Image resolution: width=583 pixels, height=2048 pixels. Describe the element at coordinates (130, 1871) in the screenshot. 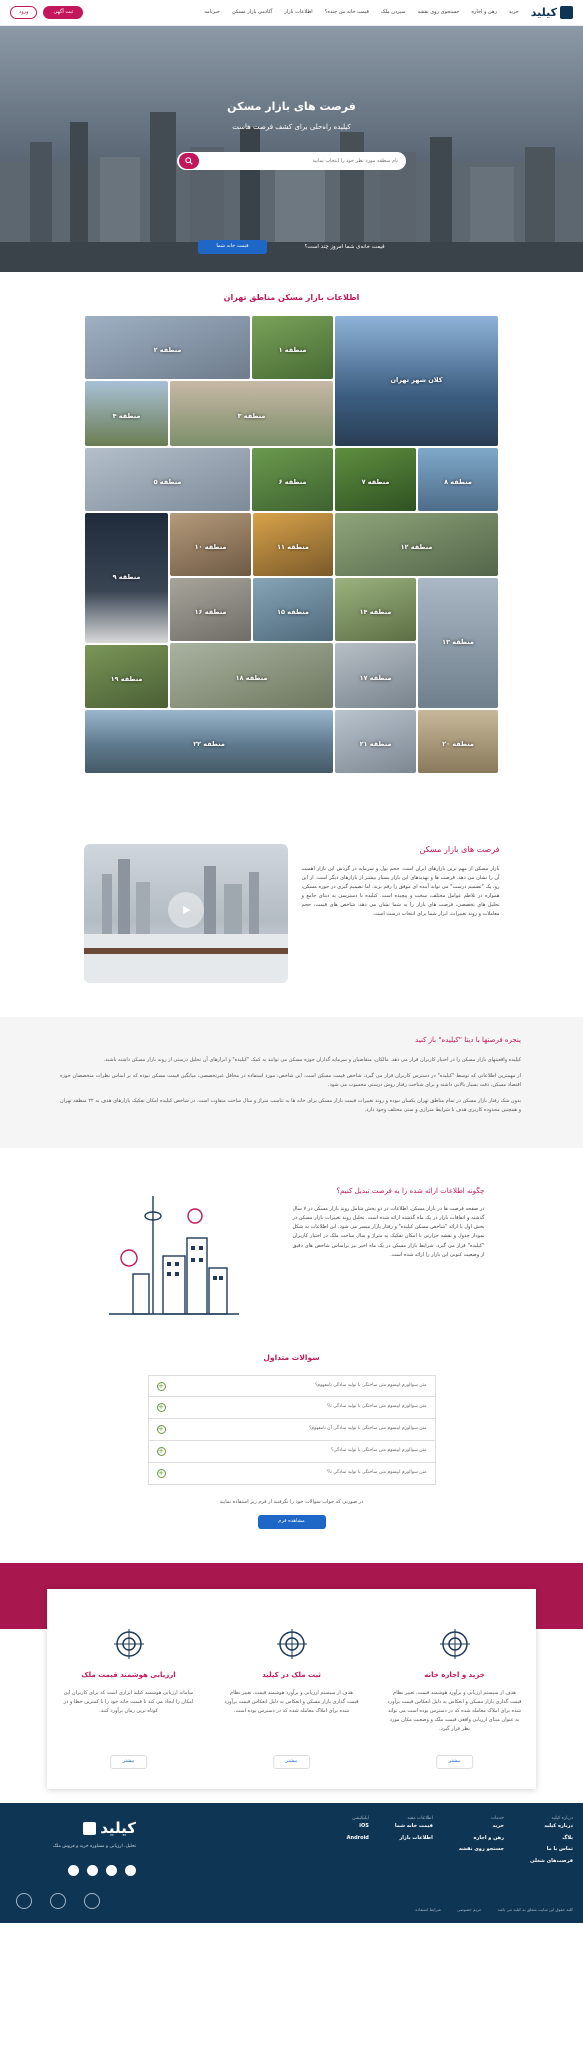

I see `telegram-icon` at that location.